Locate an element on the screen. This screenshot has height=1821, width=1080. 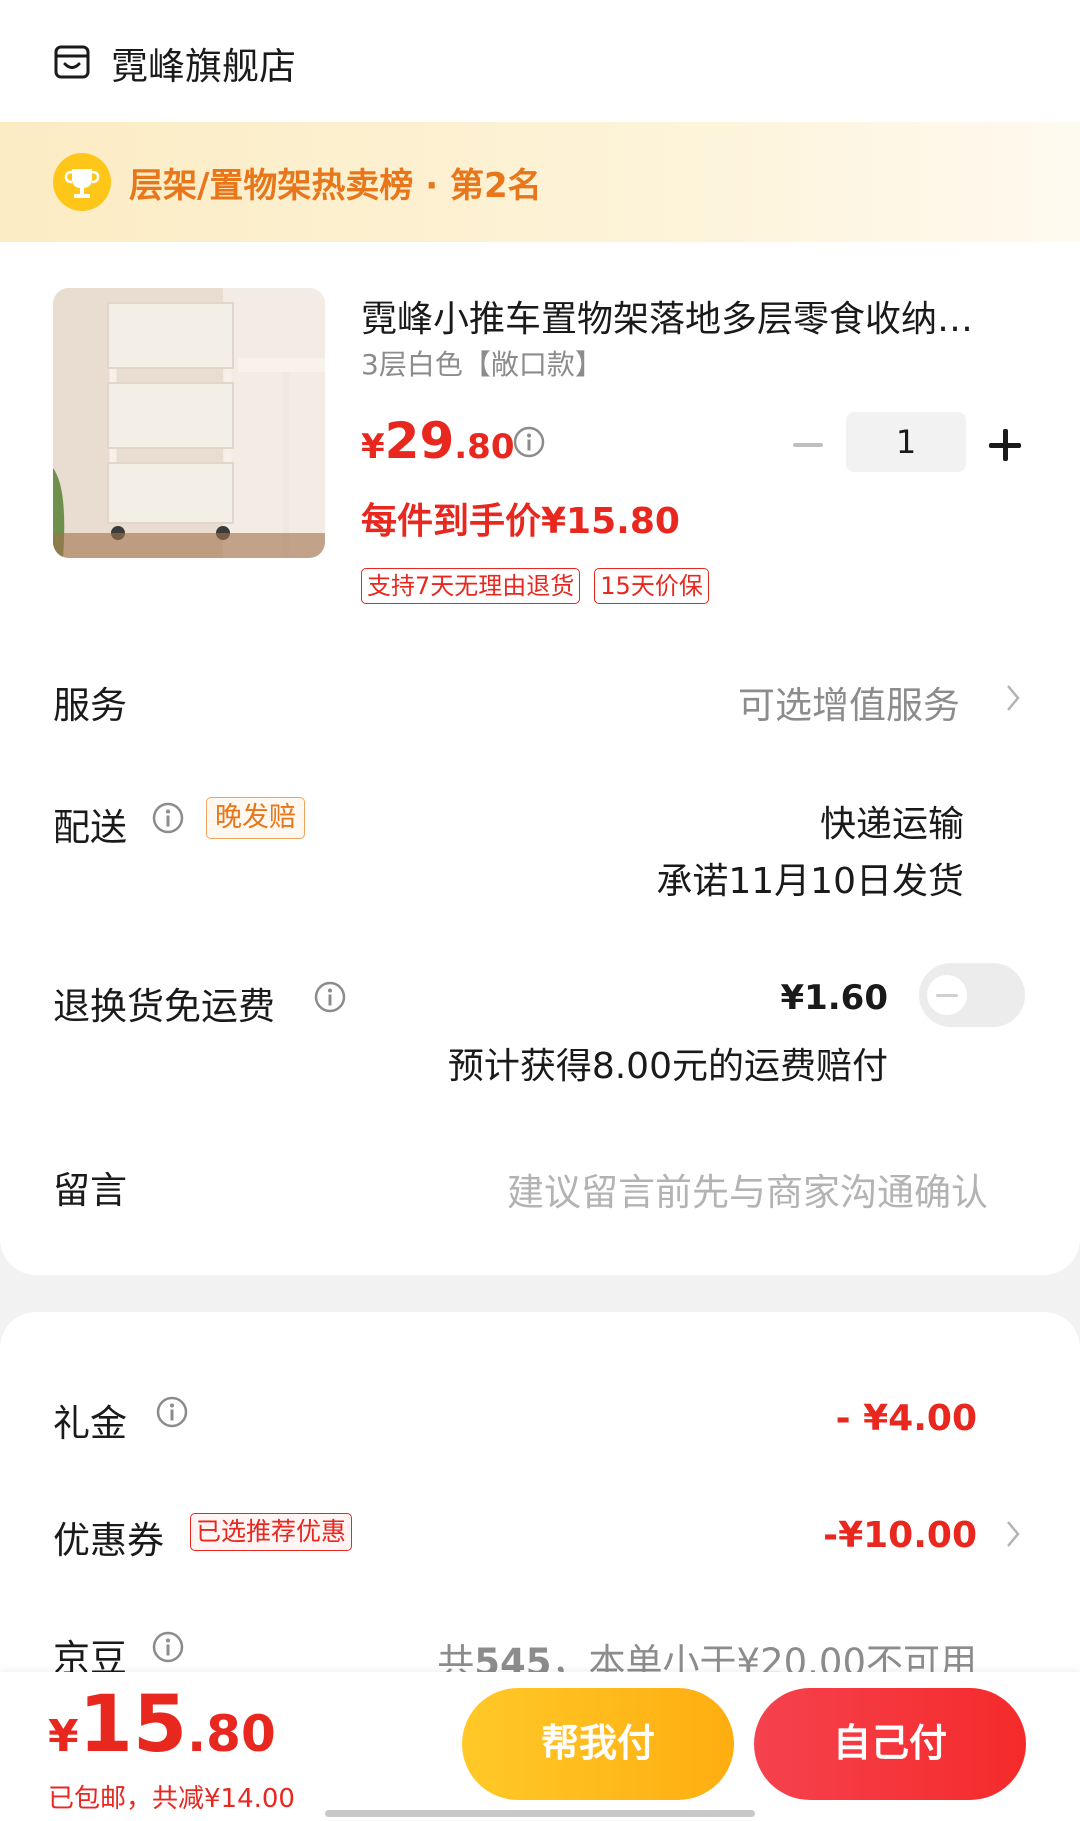
product-image is located at coordinates (189, 423).